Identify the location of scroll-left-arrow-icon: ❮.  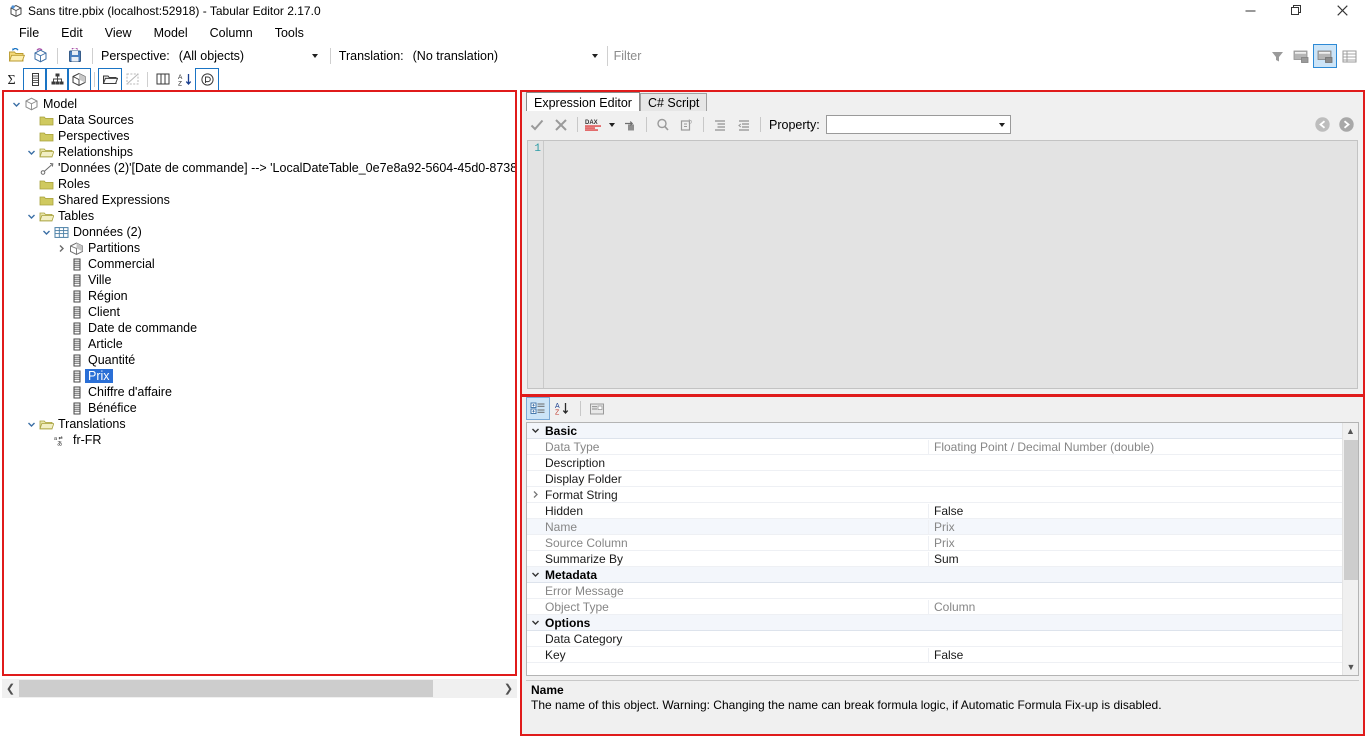
(10, 688).